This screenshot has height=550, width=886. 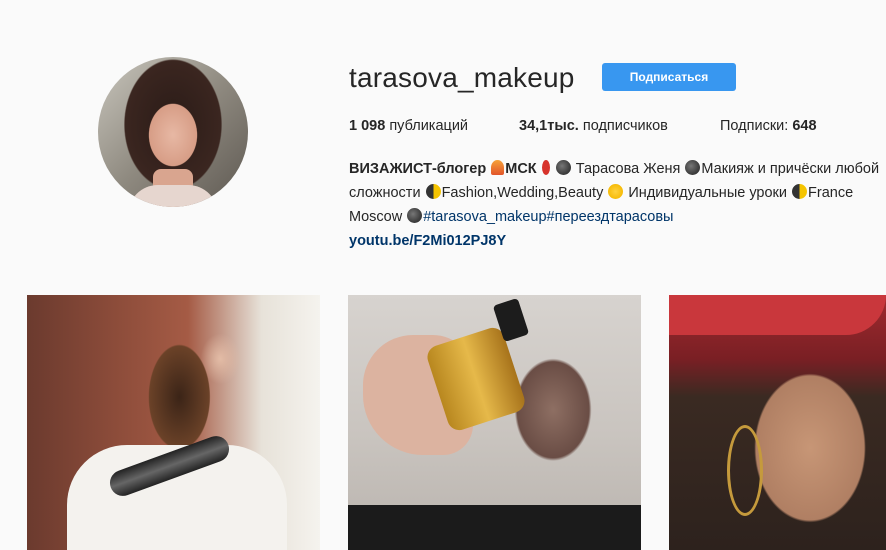 What do you see at coordinates (708, 193) in the screenshot?
I see `bio-lessons: Индивидуальные уроки` at bounding box center [708, 193].